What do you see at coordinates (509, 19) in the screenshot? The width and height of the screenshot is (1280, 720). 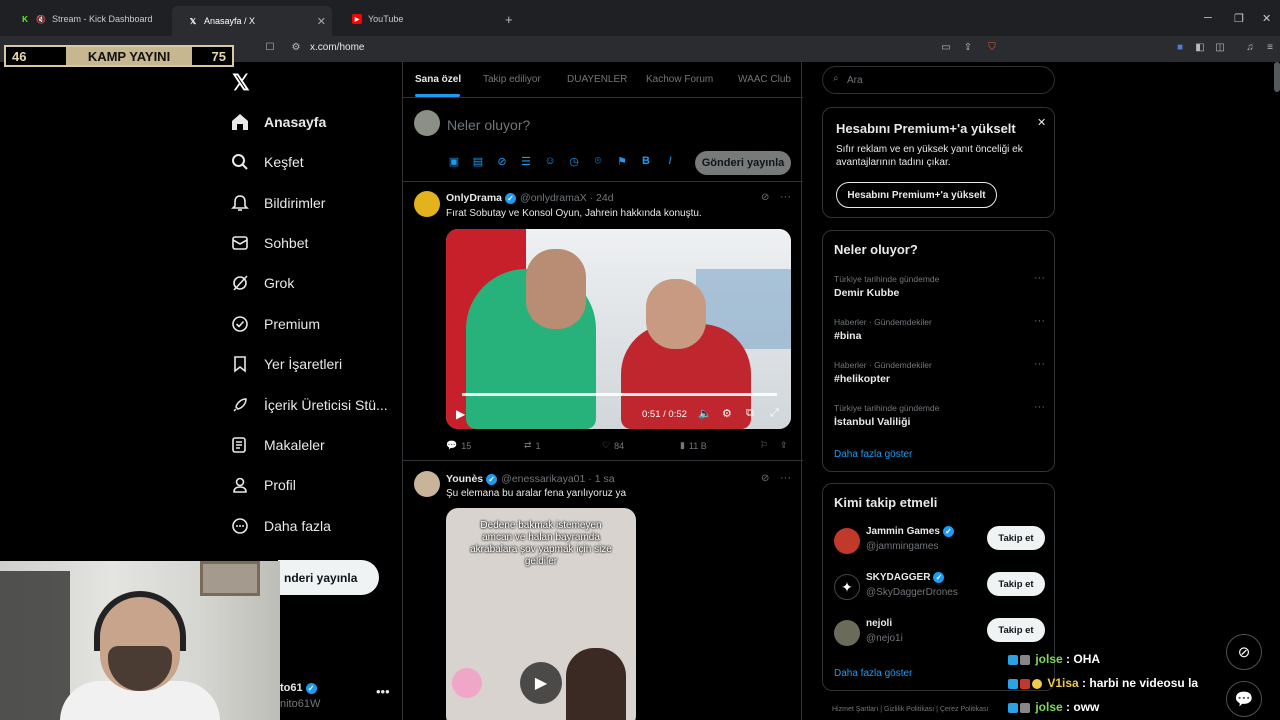 I see `new-tab-button: +` at bounding box center [509, 19].